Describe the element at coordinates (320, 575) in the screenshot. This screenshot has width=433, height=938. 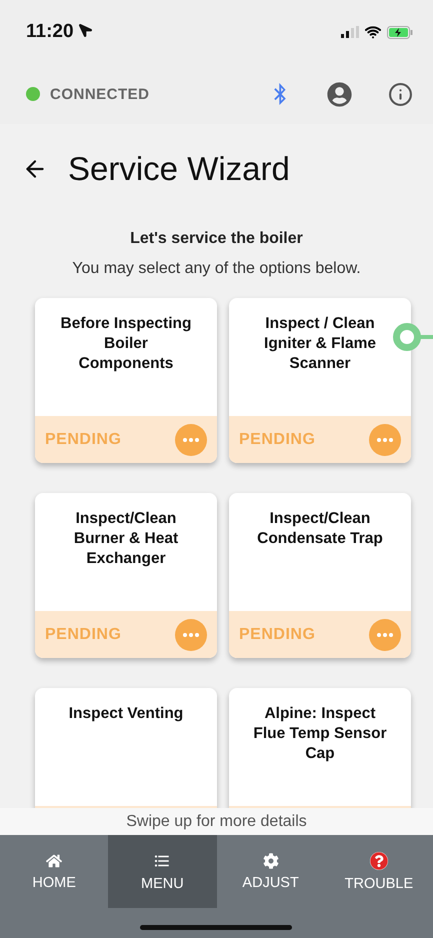
I see `task-card: Inspect/Clean Condensate Trap PENDING` at that location.